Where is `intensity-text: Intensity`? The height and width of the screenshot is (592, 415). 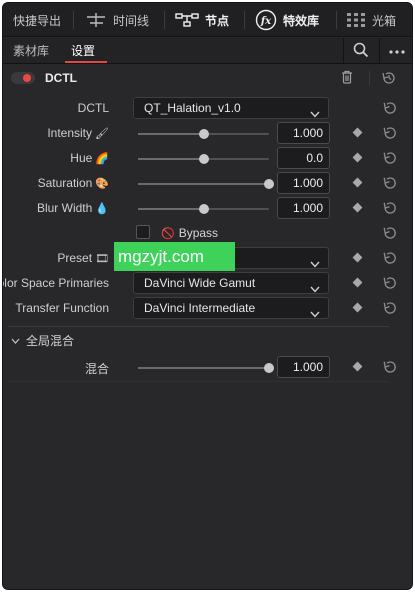
intensity-text: Intensity is located at coordinates (70, 133).